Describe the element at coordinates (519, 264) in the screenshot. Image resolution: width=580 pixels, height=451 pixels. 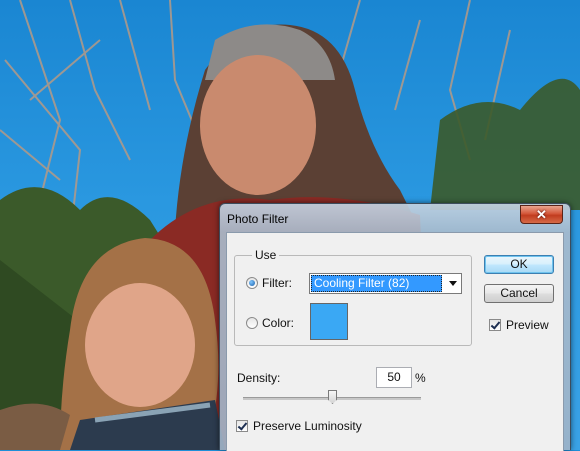
I see `ok-button: OK` at that location.